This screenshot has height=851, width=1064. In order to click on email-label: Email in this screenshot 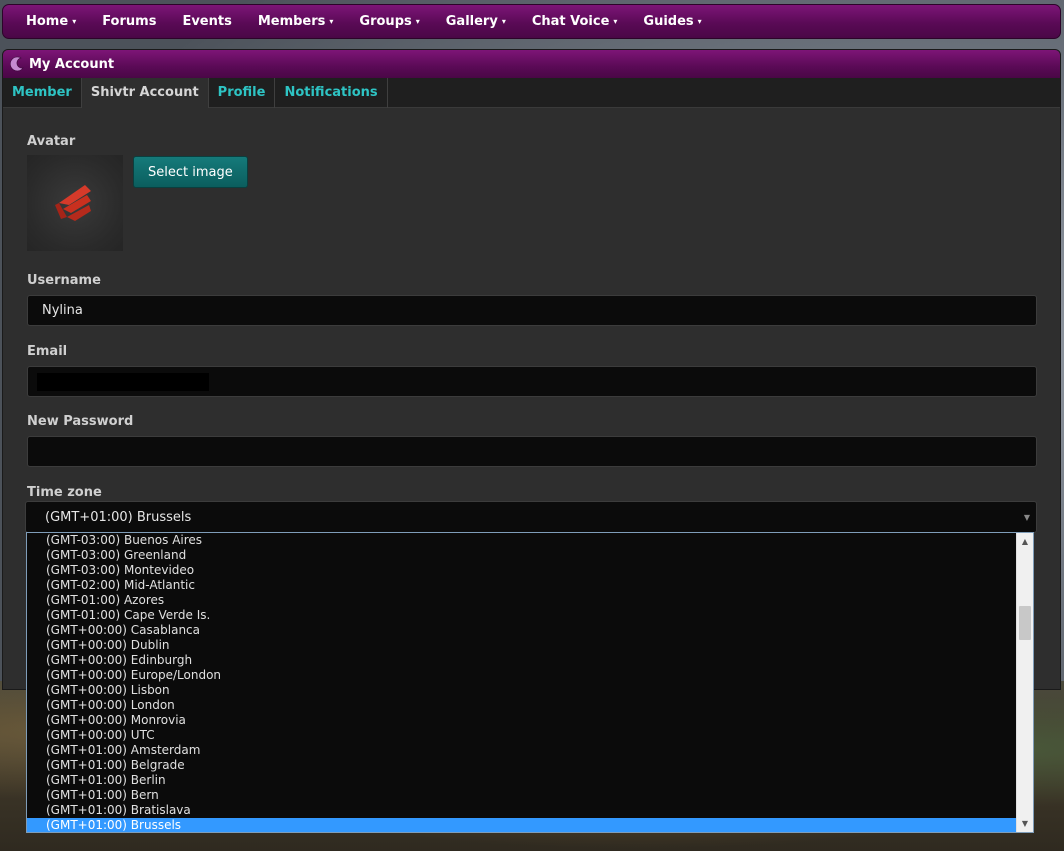, I will do `click(47, 351)`.